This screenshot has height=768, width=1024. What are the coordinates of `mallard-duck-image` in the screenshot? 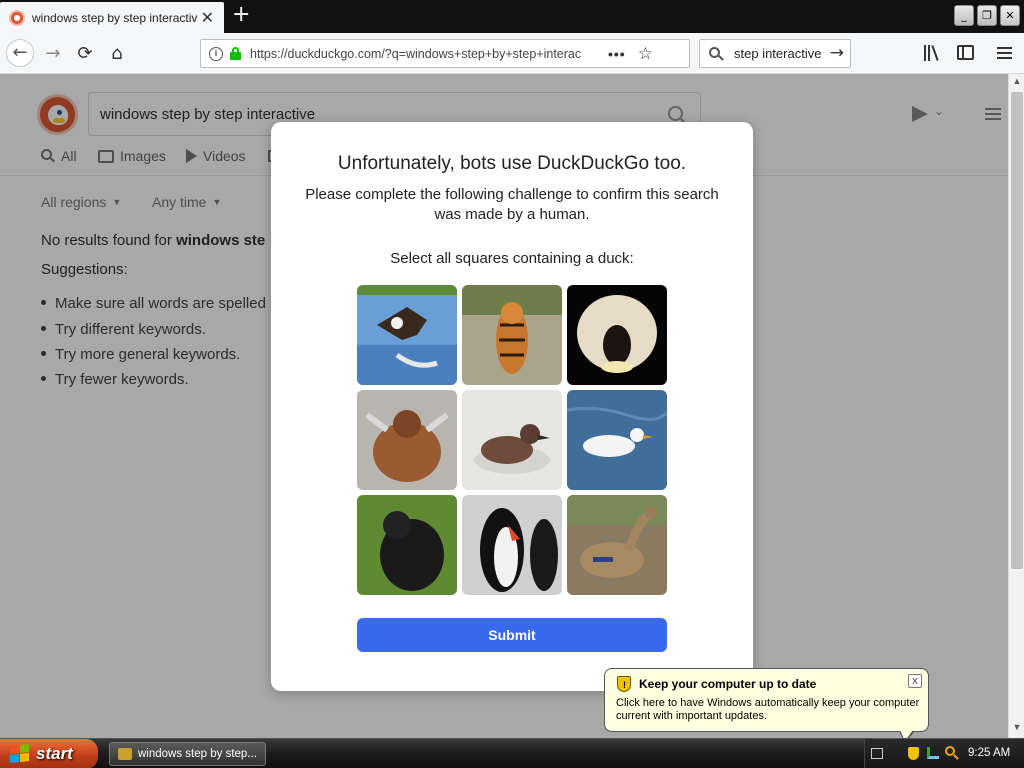 It's located at (617, 545).